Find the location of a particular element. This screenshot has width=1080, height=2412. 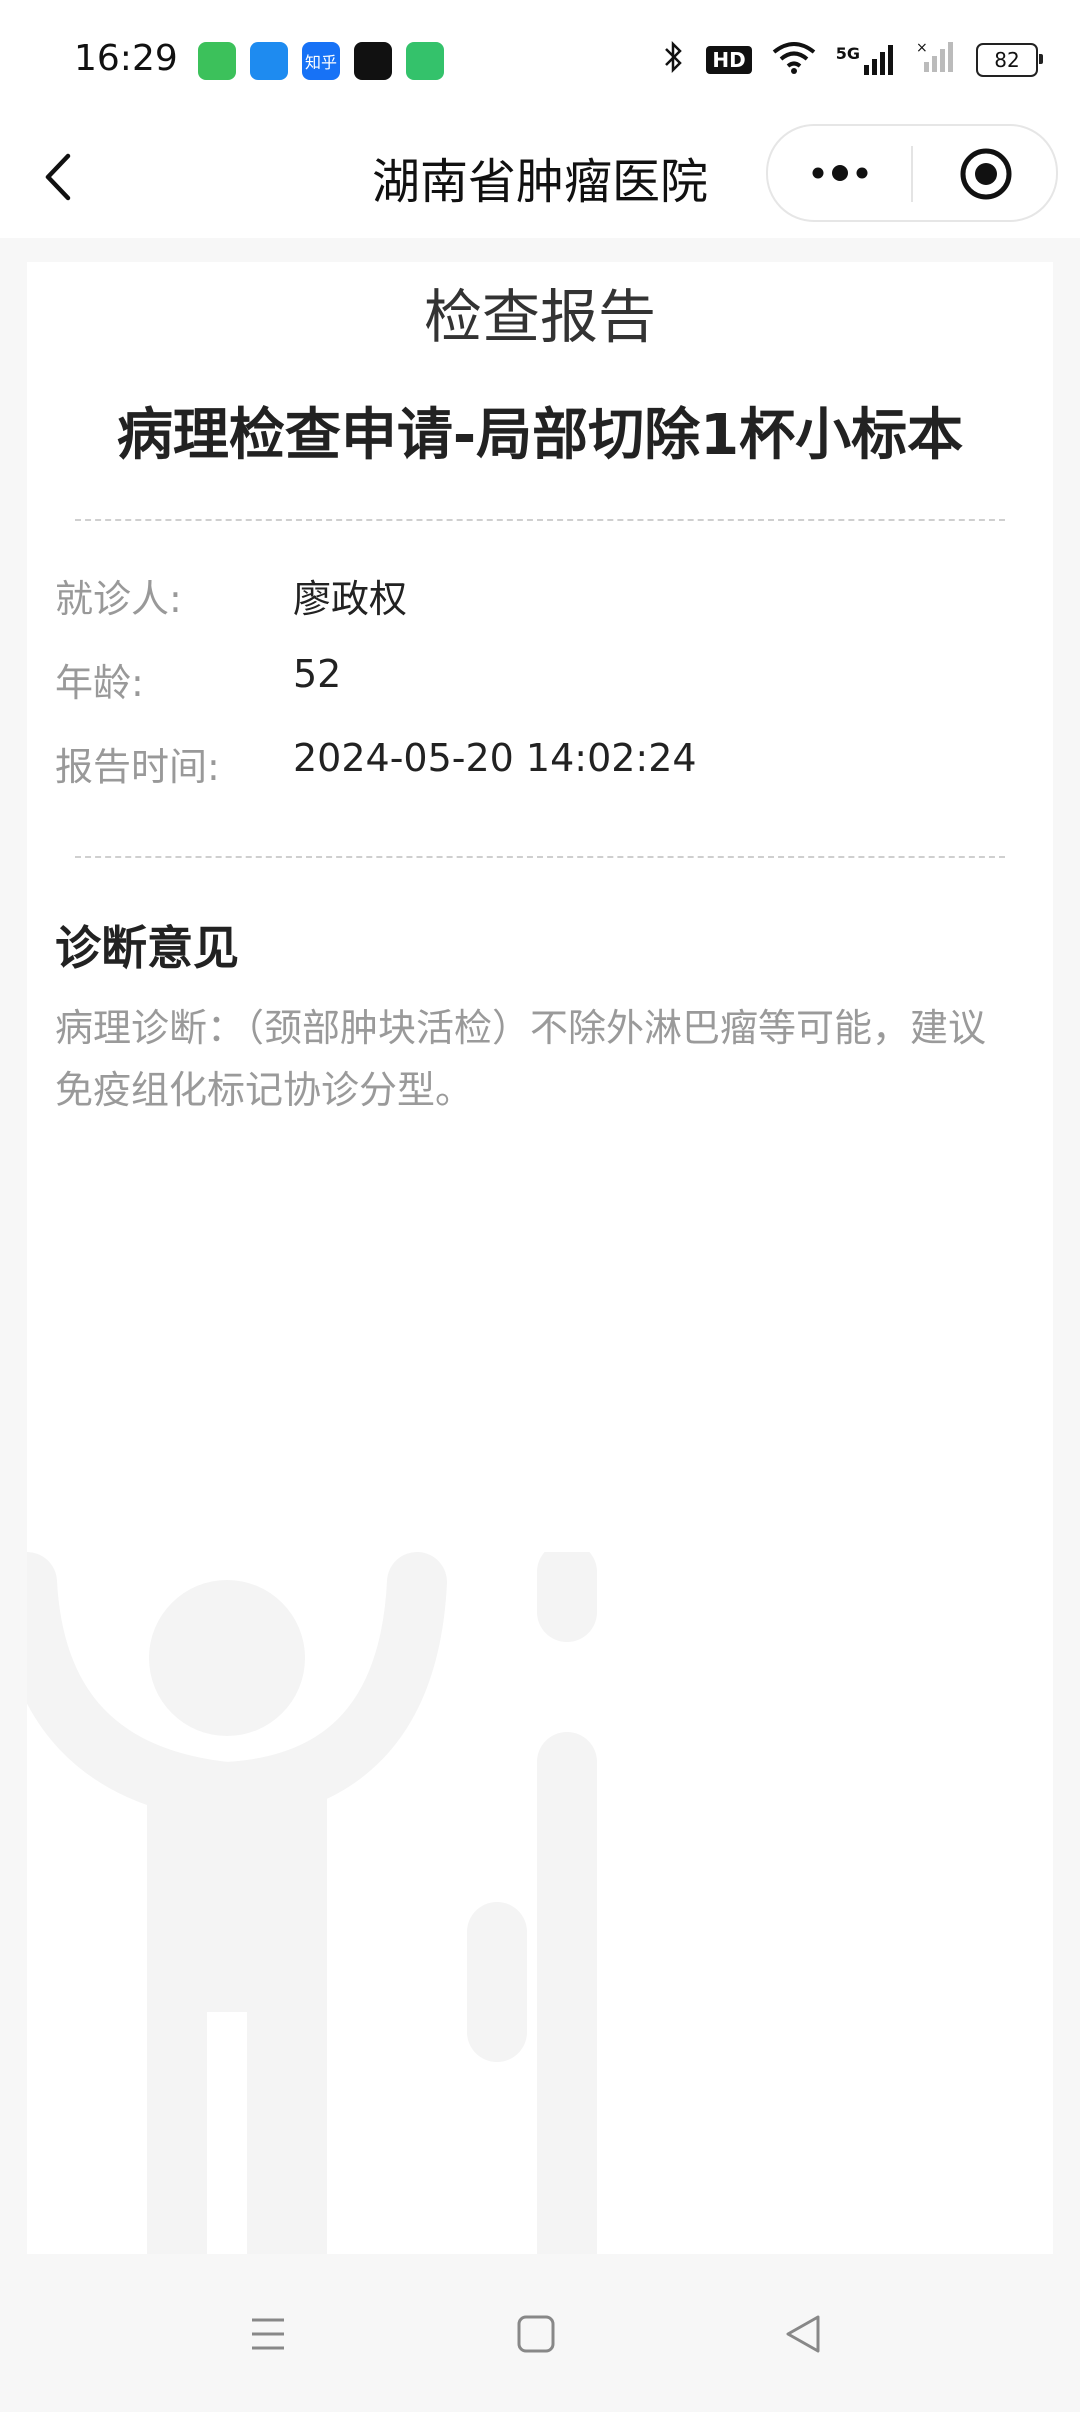

capsule-divider is located at coordinates (912, 174).